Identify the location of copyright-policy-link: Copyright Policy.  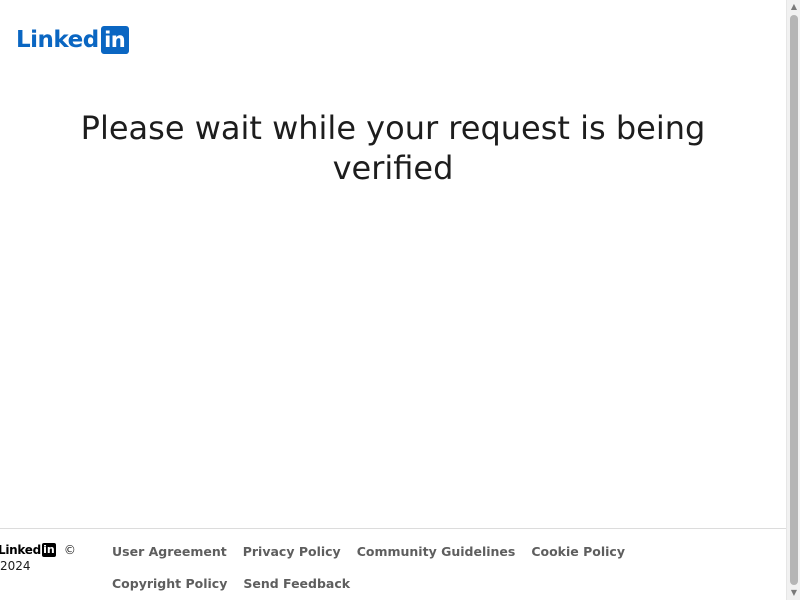
(169, 584).